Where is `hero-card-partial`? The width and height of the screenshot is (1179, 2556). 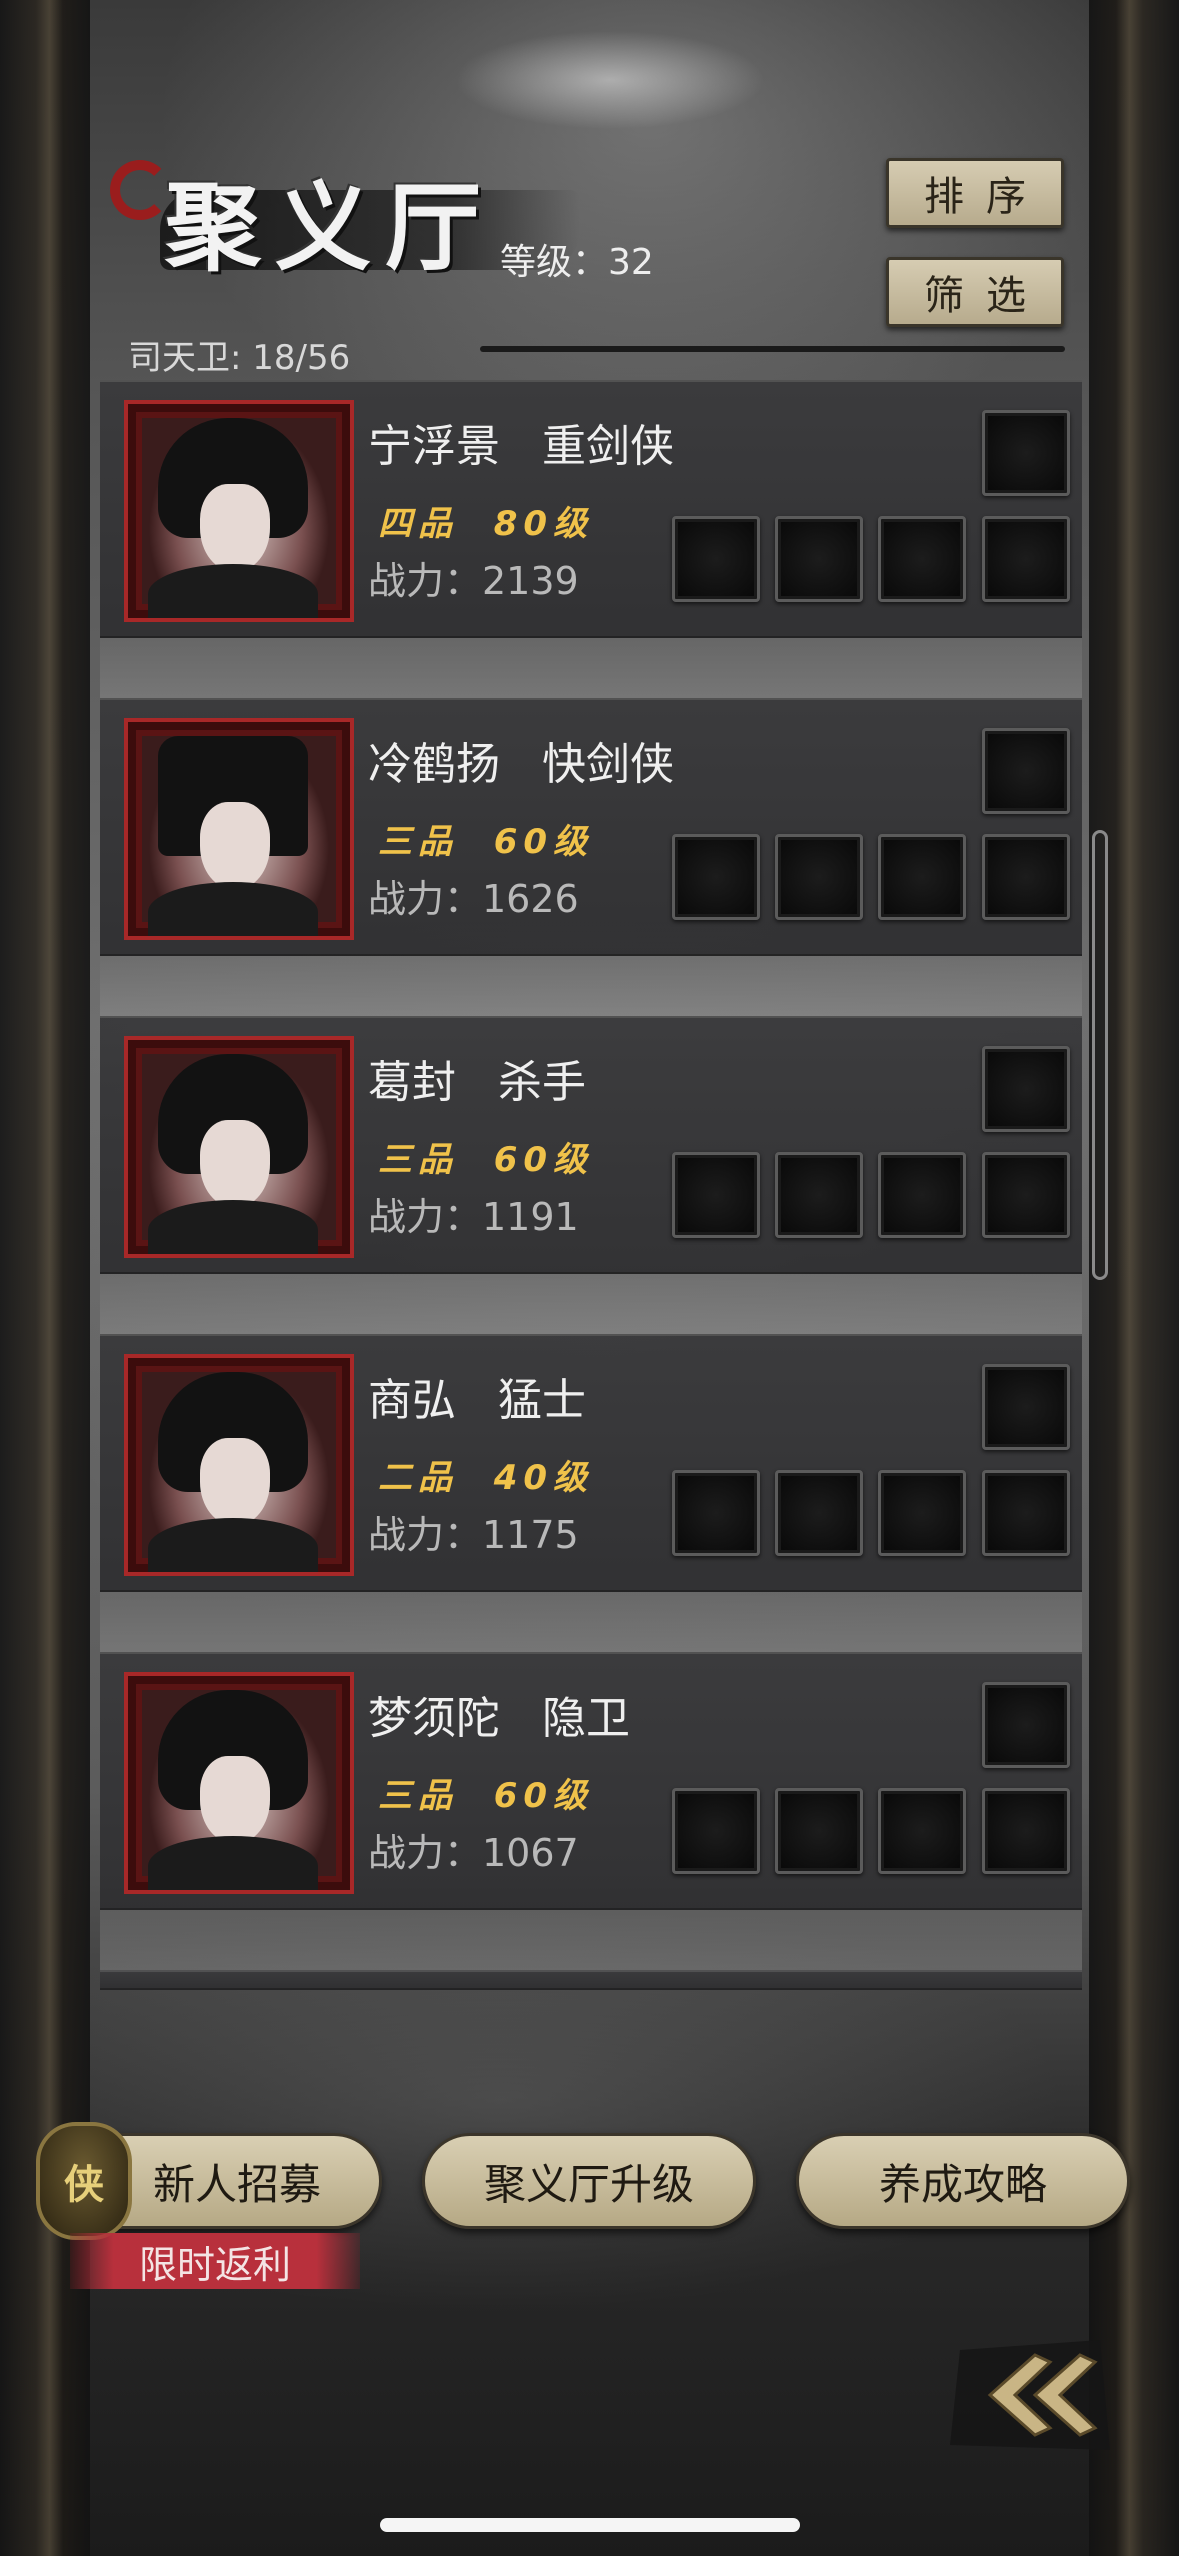 hero-card-partial is located at coordinates (591, 1980).